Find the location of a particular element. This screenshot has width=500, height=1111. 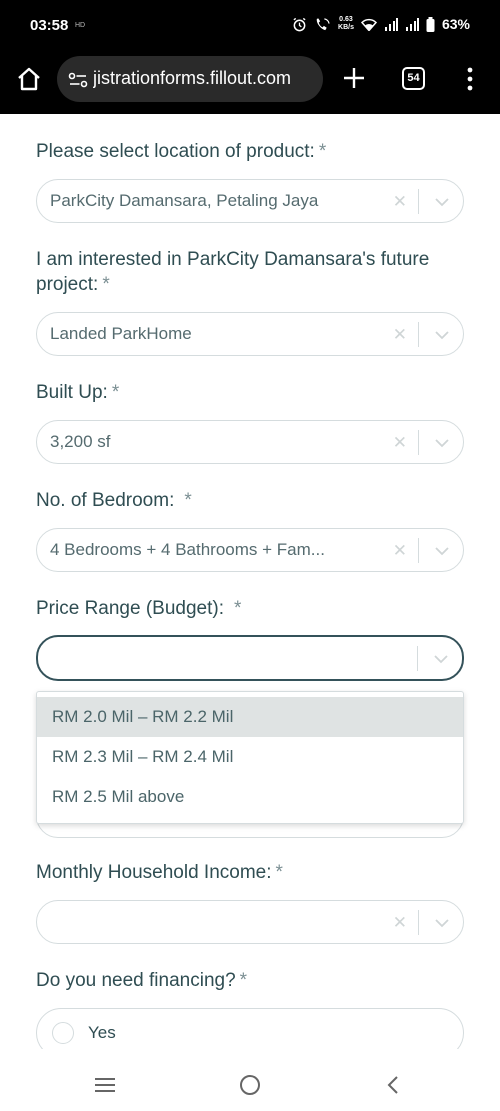

interest-select: Landed ParkHome ✕ is located at coordinates (250, 334).